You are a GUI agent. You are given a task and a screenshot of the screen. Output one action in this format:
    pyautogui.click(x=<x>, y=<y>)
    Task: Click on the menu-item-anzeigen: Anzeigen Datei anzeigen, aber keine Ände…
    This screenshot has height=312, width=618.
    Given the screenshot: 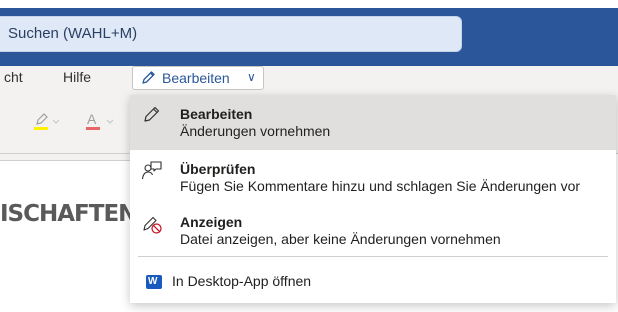 What is the action you would take?
    pyautogui.click(x=373, y=229)
    